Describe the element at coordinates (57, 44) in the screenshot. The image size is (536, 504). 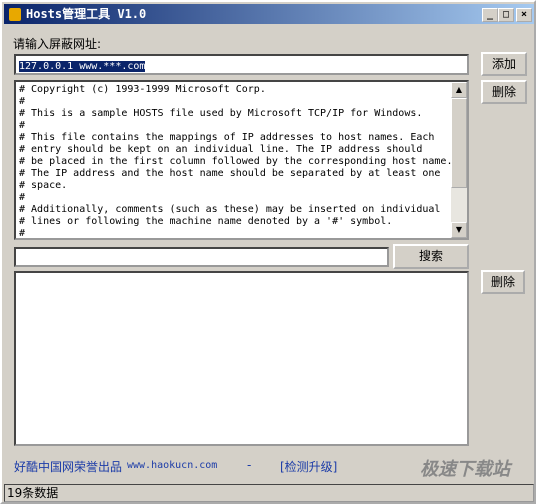
I see `prompt-label: 请输入屏蔽网址:` at that location.